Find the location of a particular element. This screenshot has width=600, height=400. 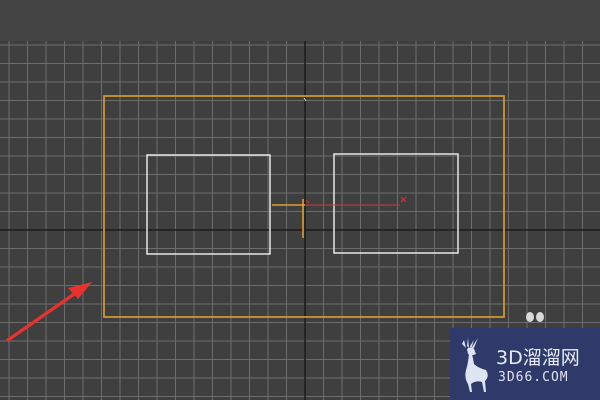

watermark-3d66: 3D溜溜网 3D66.COM is located at coordinates (525, 364).